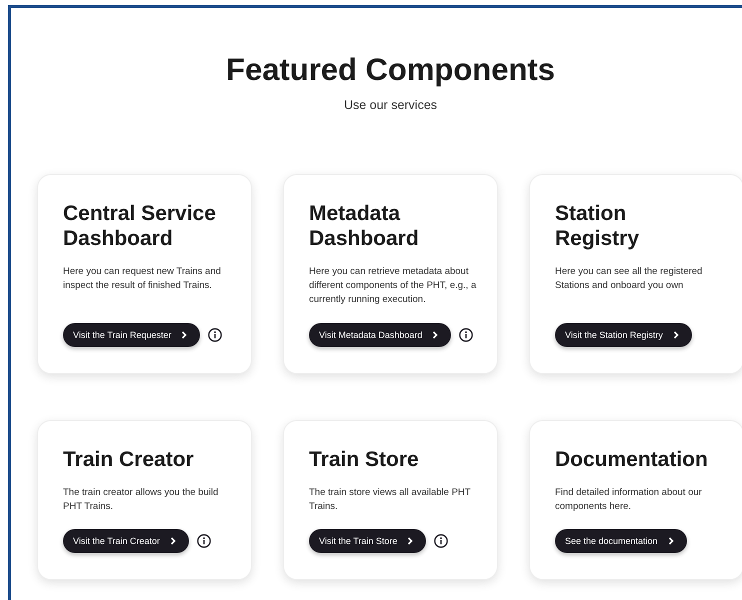  What do you see at coordinates (126, 541) in the screenshot?
I see `visit-button: Visit the Train Creator` at bounding box center [126, 541].